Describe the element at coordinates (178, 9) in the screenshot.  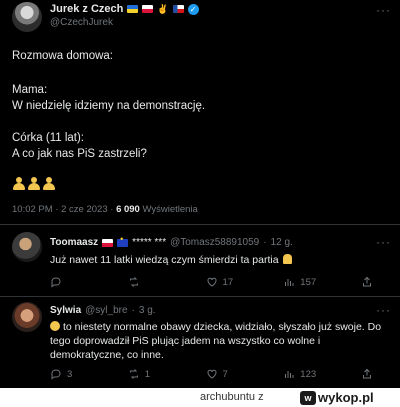
I see `czech-flag-icon` at that location.